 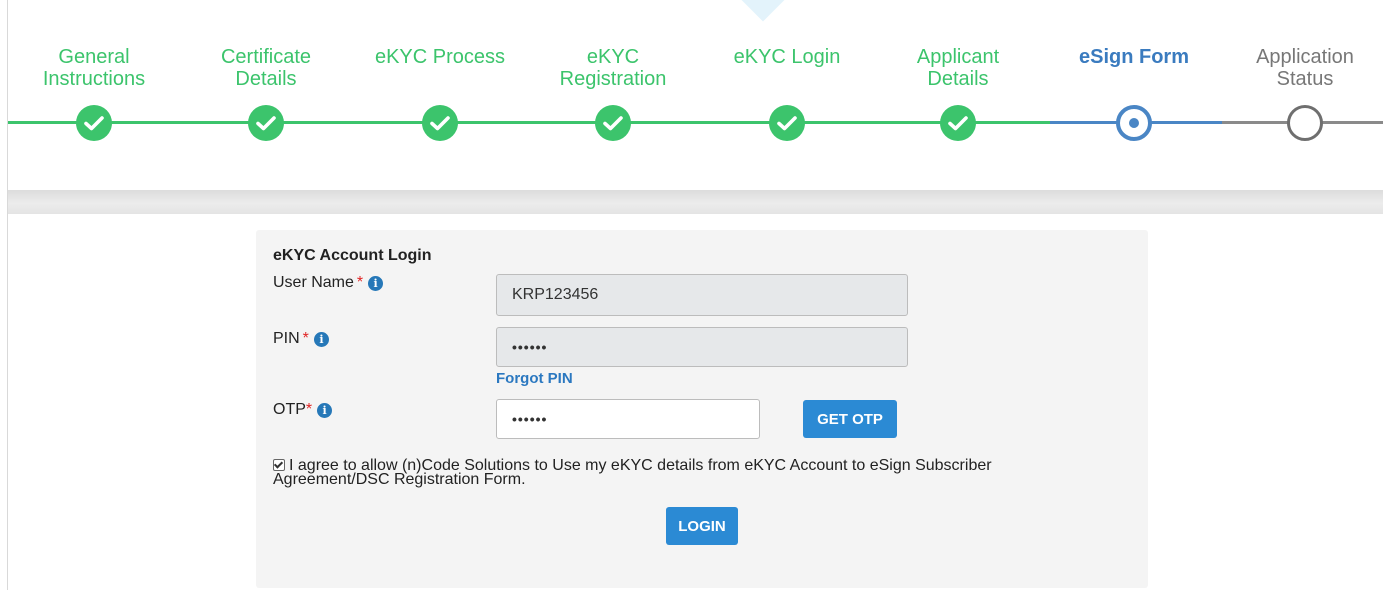 What do you see at coordinates (695, 202) in the screenshot?
I see `section-banner` at bounding box center [695, 202].